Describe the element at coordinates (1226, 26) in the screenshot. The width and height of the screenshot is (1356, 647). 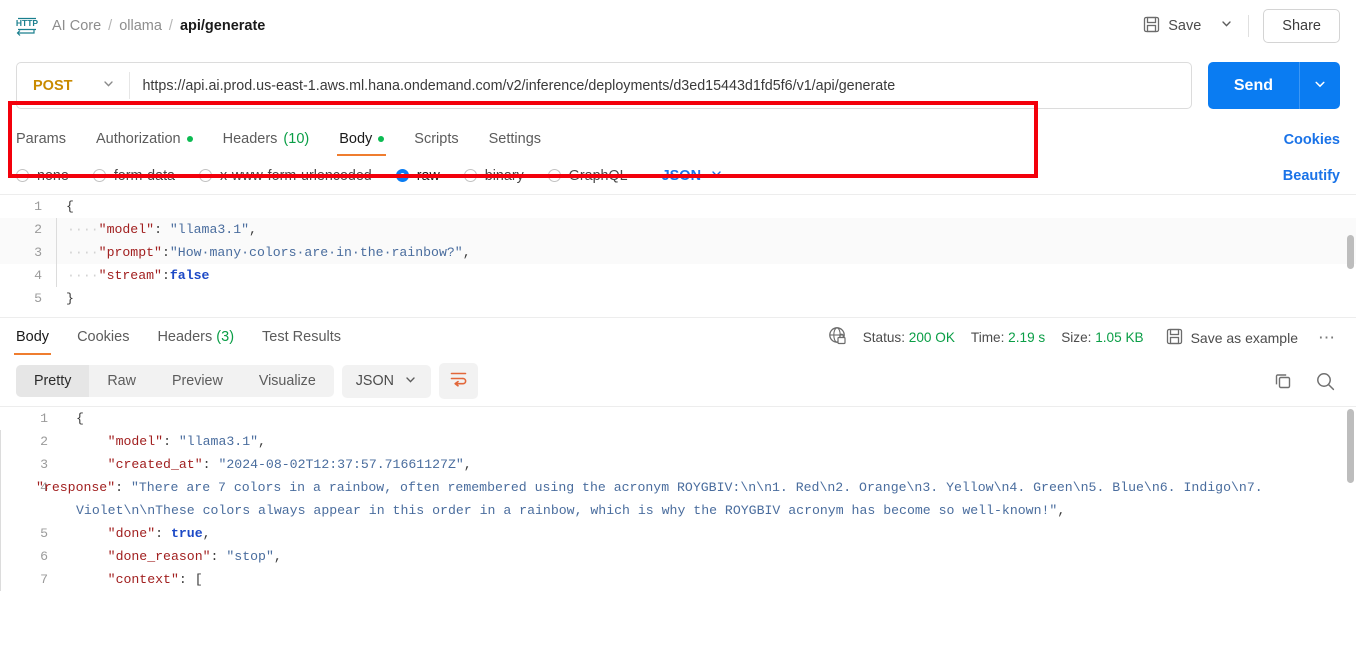
I see `save-options-button` at that location.